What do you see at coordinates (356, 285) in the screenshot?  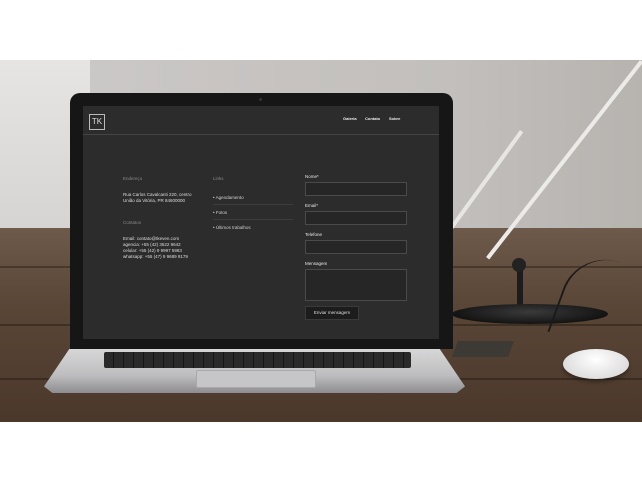 I see `message-field` at bounding box center [356, 285].